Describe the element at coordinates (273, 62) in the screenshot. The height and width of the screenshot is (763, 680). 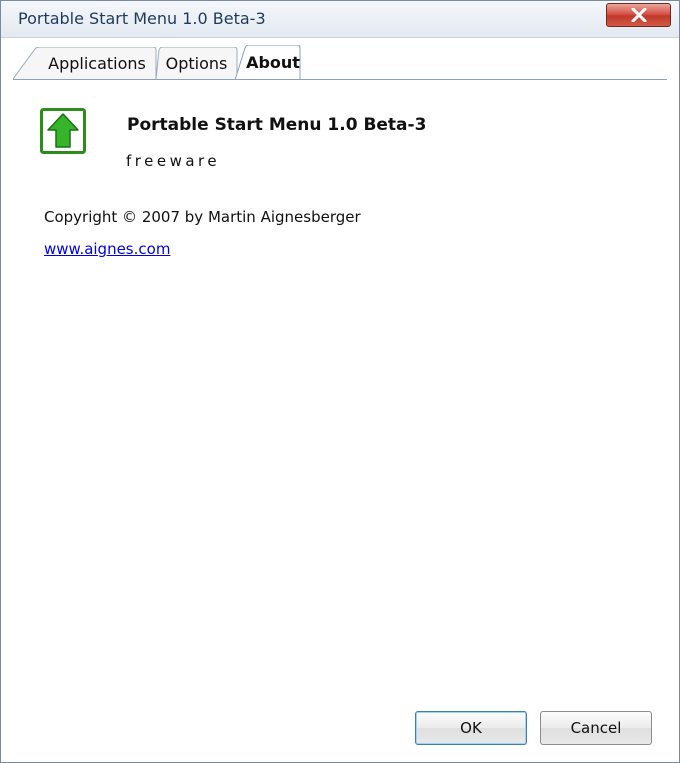
I see `tab-label: About` at that location.